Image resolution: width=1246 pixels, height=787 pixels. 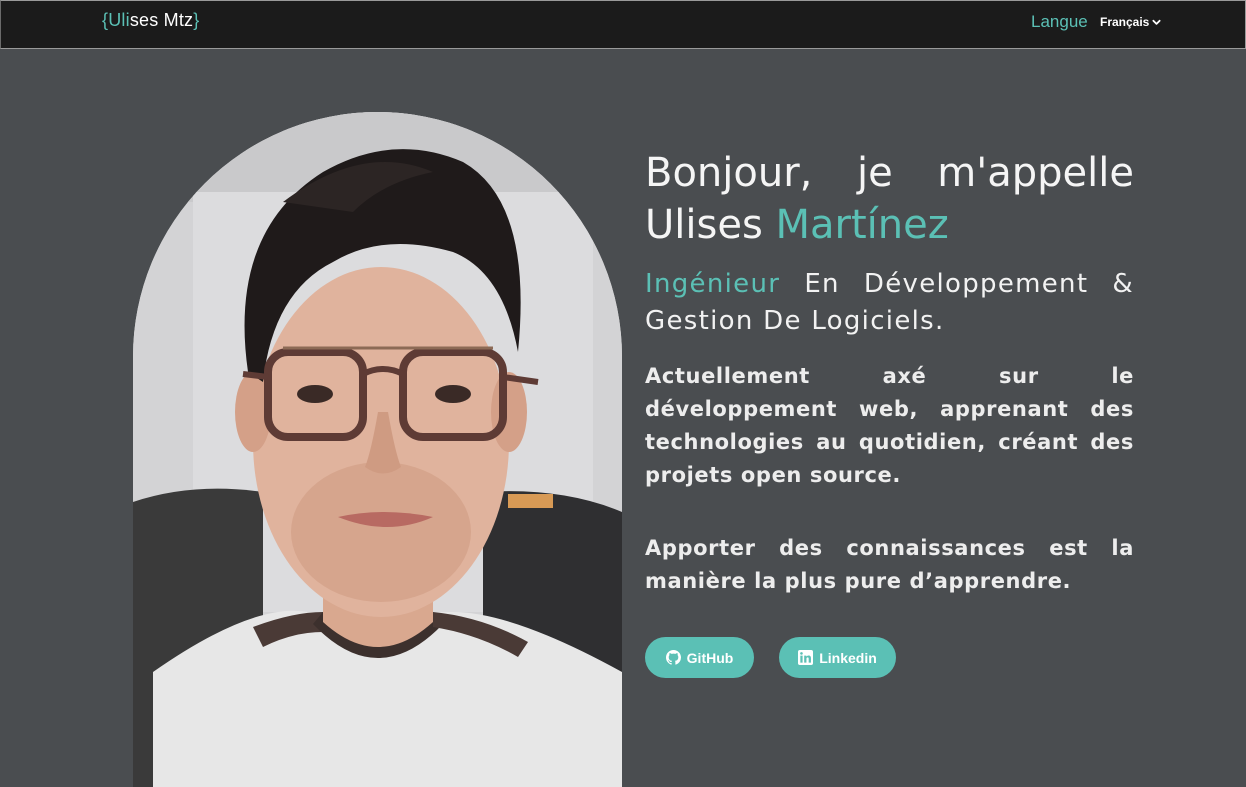 What do you see at coordinates (673, 657) in the screenshot?
I see `github-icon` at bounding box center [673, 657].